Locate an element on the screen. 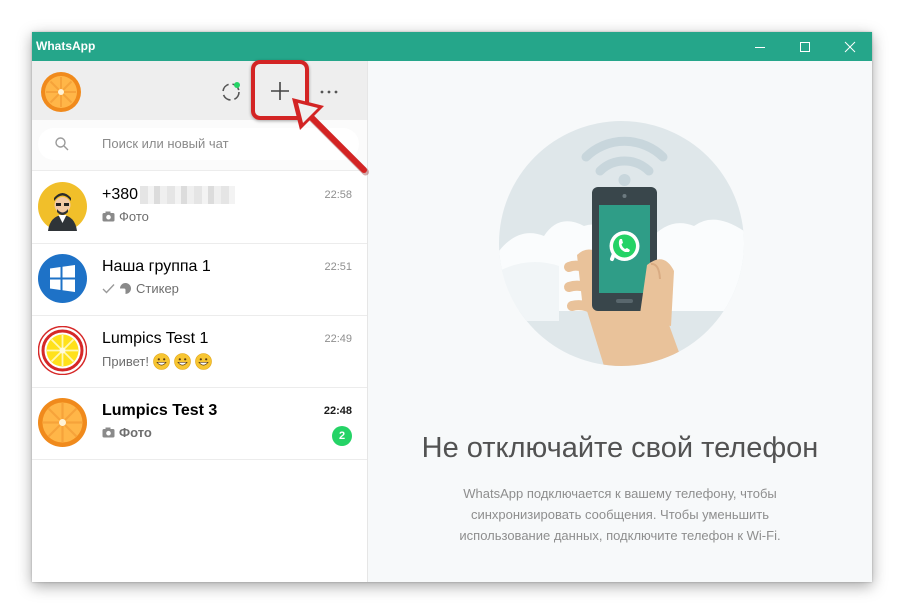 The image size is (904, 615). status-button is located at coordinates (231, 91).